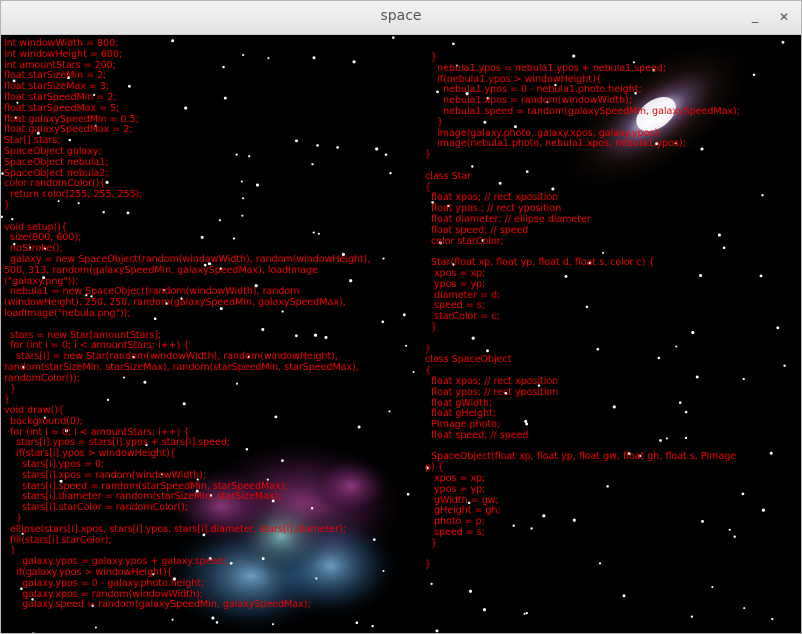  What do you see at coordinates (455, 533) in the screenshot?
I see `code-line: speed = s;` at bounding box center [455, 533].